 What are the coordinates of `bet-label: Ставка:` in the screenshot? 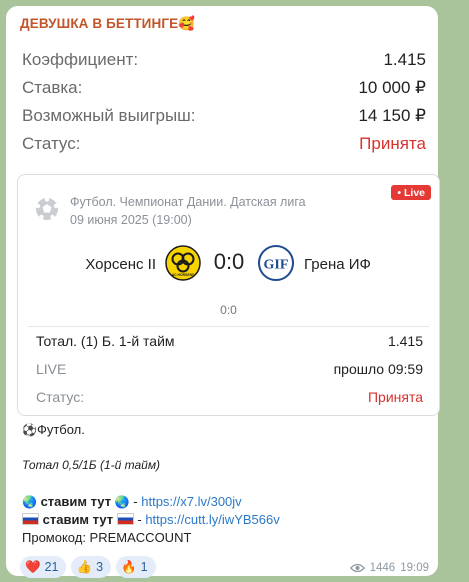 It's located at (52, 87).